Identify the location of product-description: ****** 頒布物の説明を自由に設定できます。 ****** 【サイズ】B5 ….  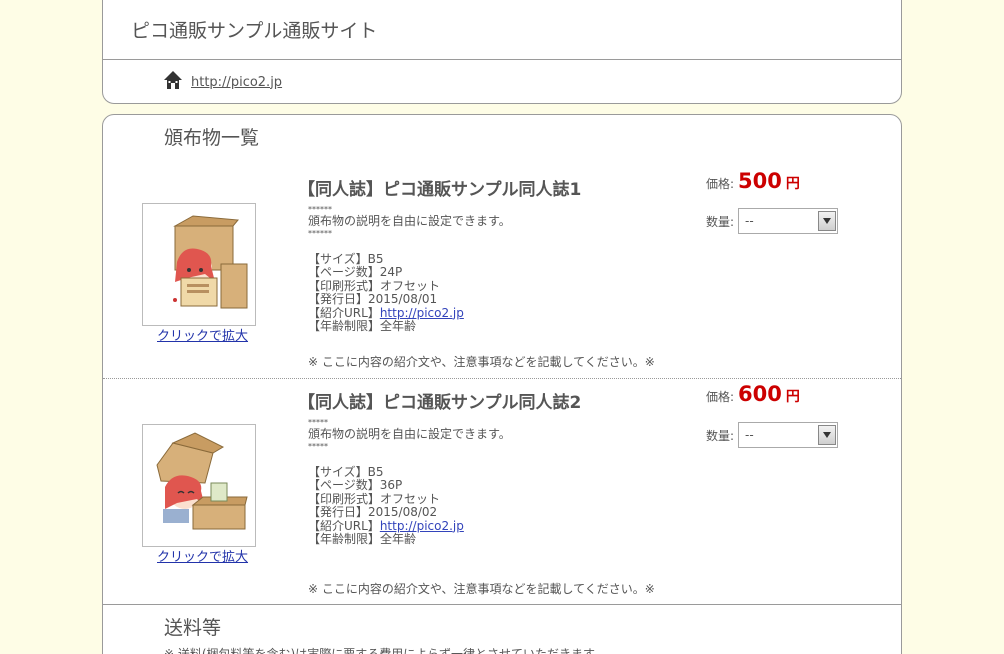
(409, 269).